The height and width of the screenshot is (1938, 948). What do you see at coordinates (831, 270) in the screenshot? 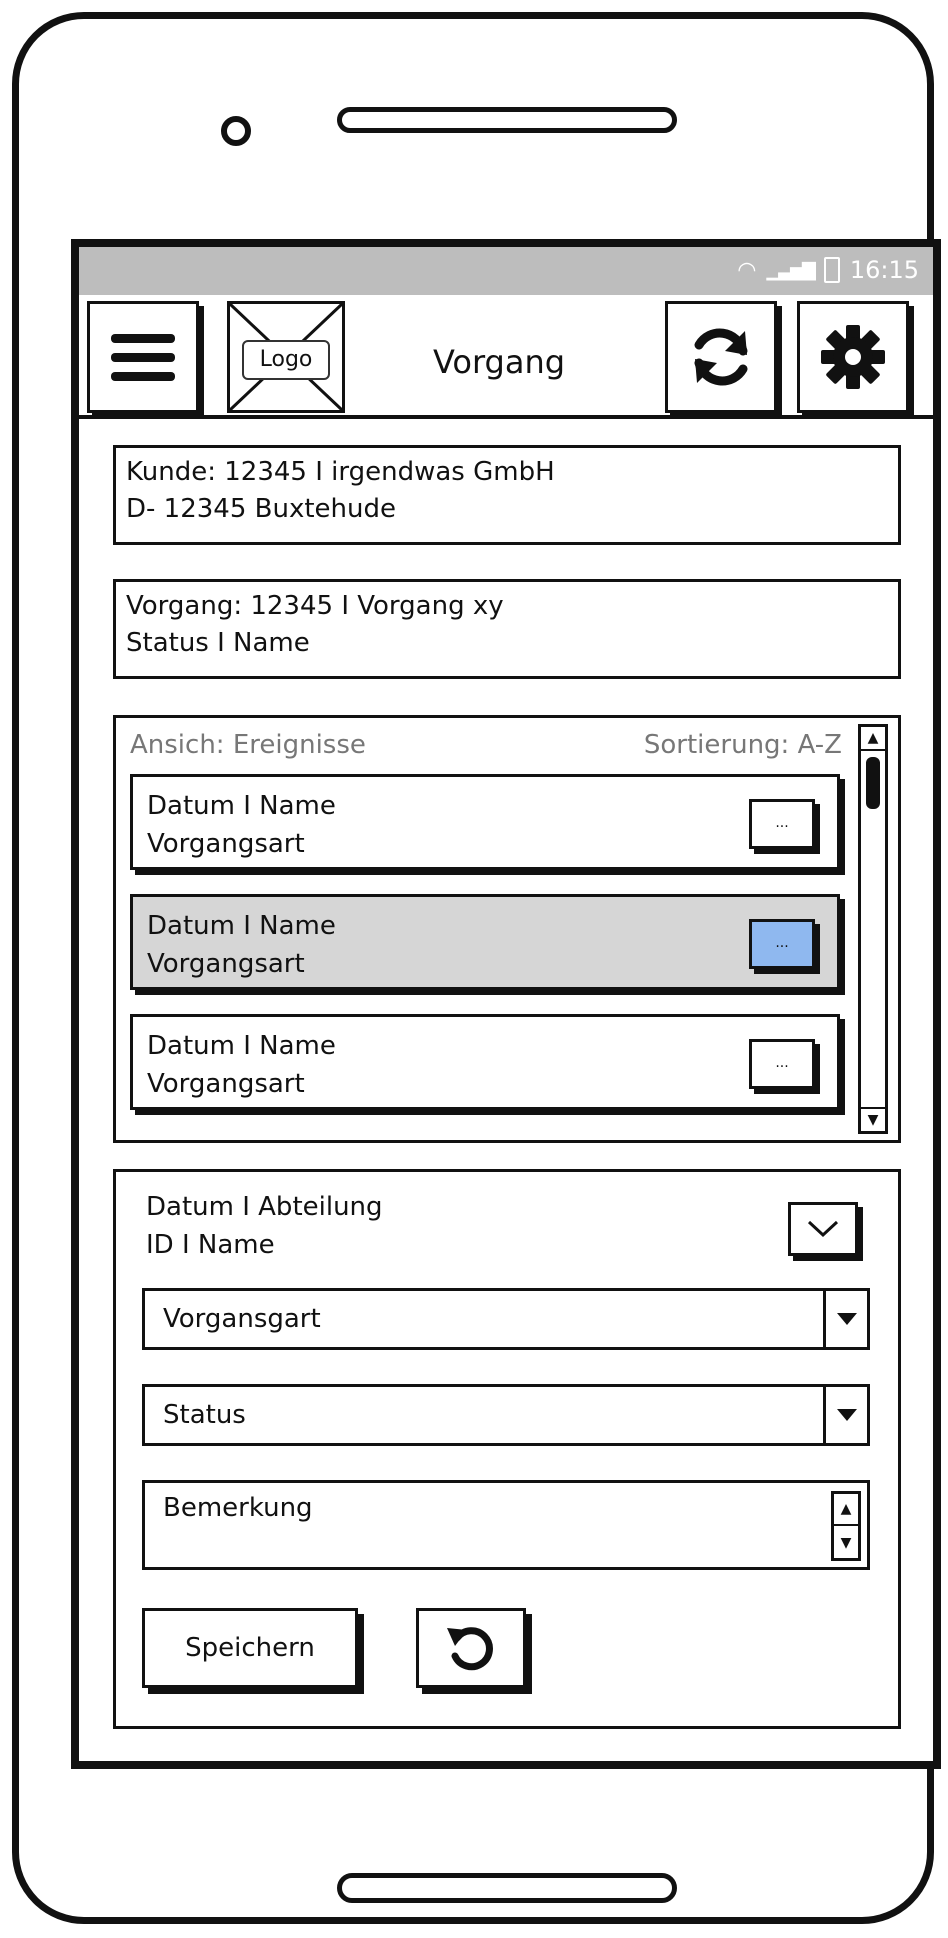
I see `battery-icon` at bounding box center [831, 270].